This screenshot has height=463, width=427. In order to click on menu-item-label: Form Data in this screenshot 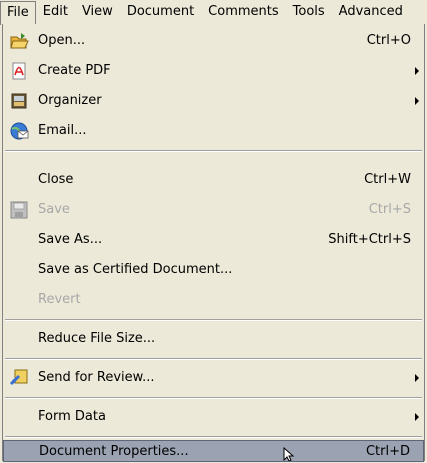, I will do `click(72, 416)`.